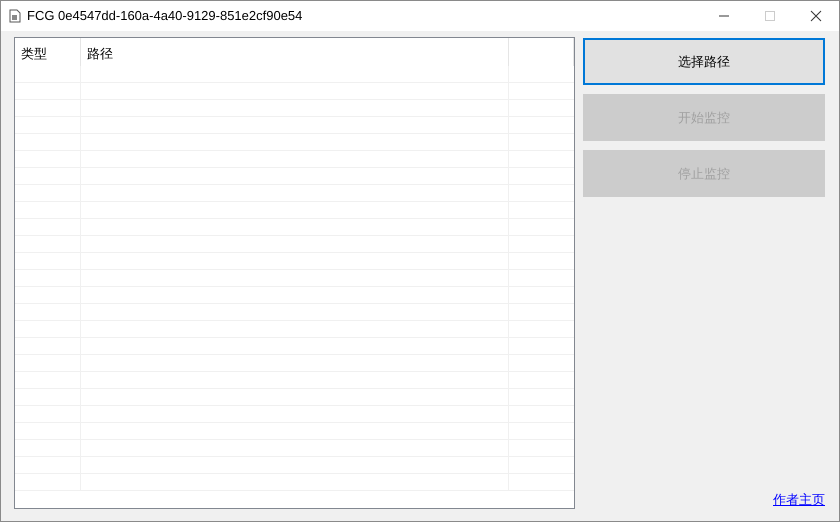  What do you see at coordinates (48, 52) in the screenshot?
I see `column-header: 类型` at bounding box center [48, 52].